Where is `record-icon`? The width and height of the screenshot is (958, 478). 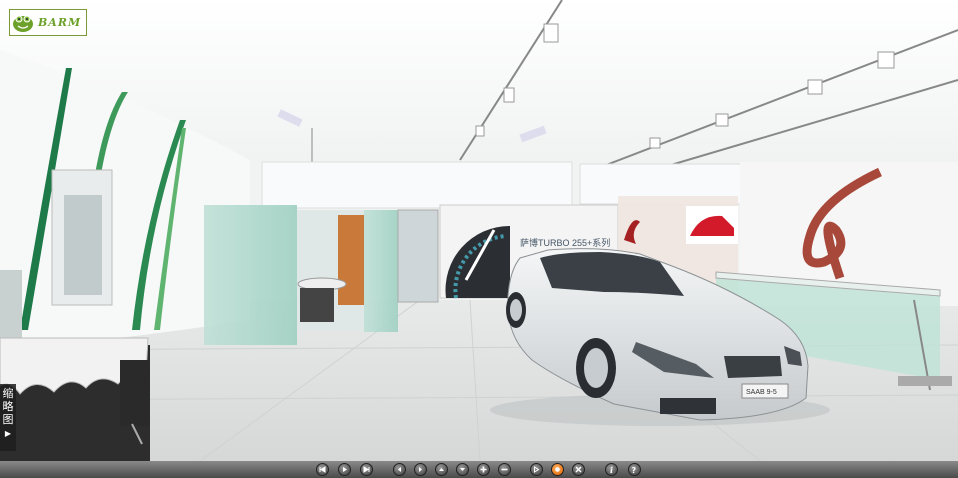 record-icon is located at coordinates (557, 469).